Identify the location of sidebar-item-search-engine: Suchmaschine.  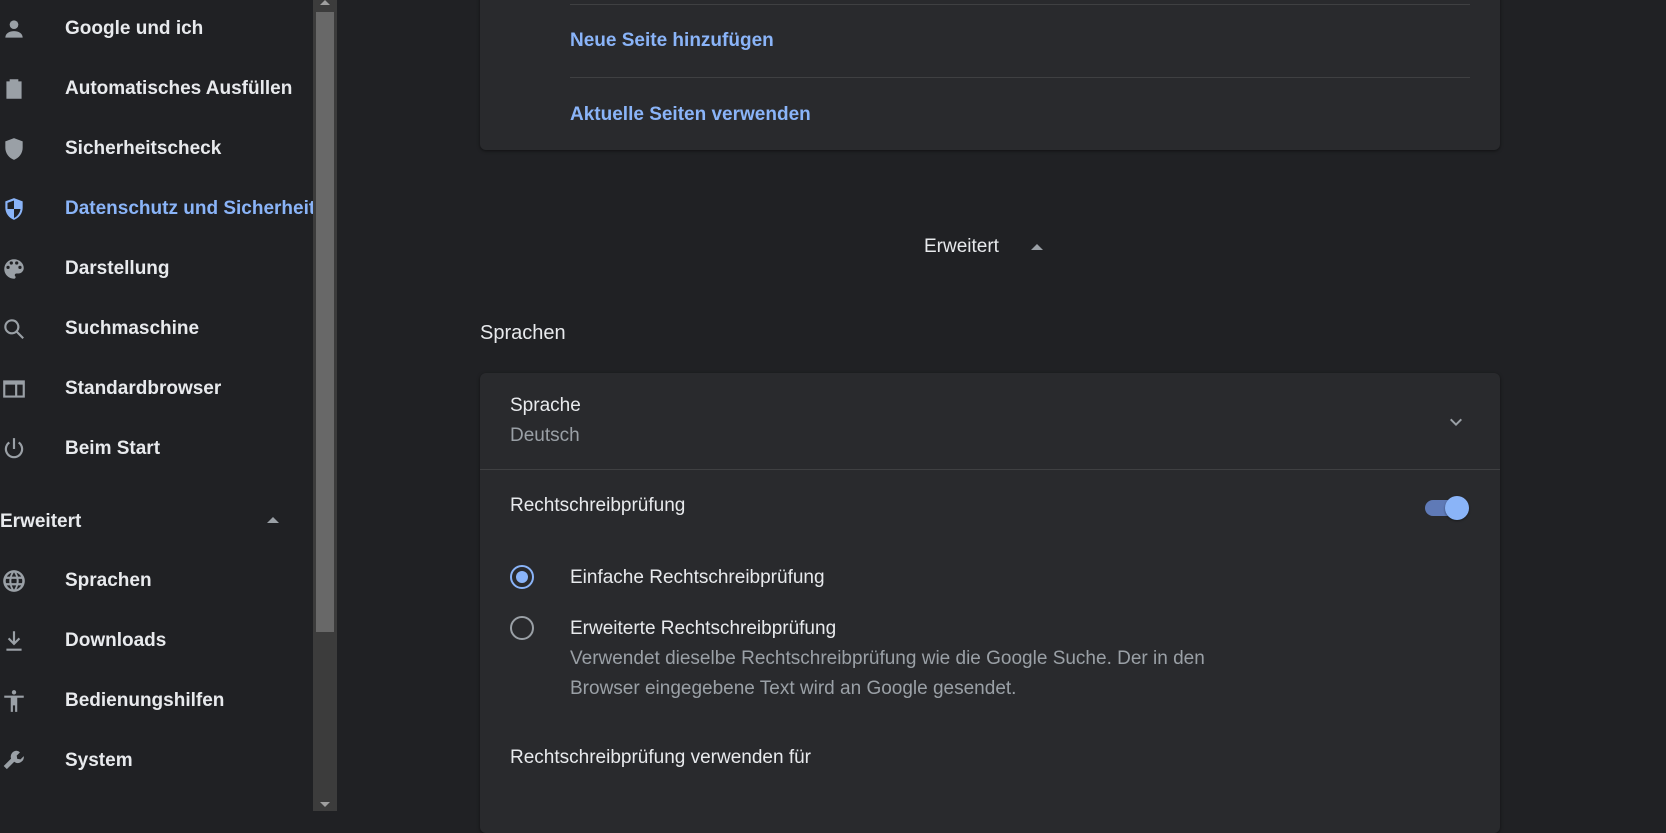
(156, 329).